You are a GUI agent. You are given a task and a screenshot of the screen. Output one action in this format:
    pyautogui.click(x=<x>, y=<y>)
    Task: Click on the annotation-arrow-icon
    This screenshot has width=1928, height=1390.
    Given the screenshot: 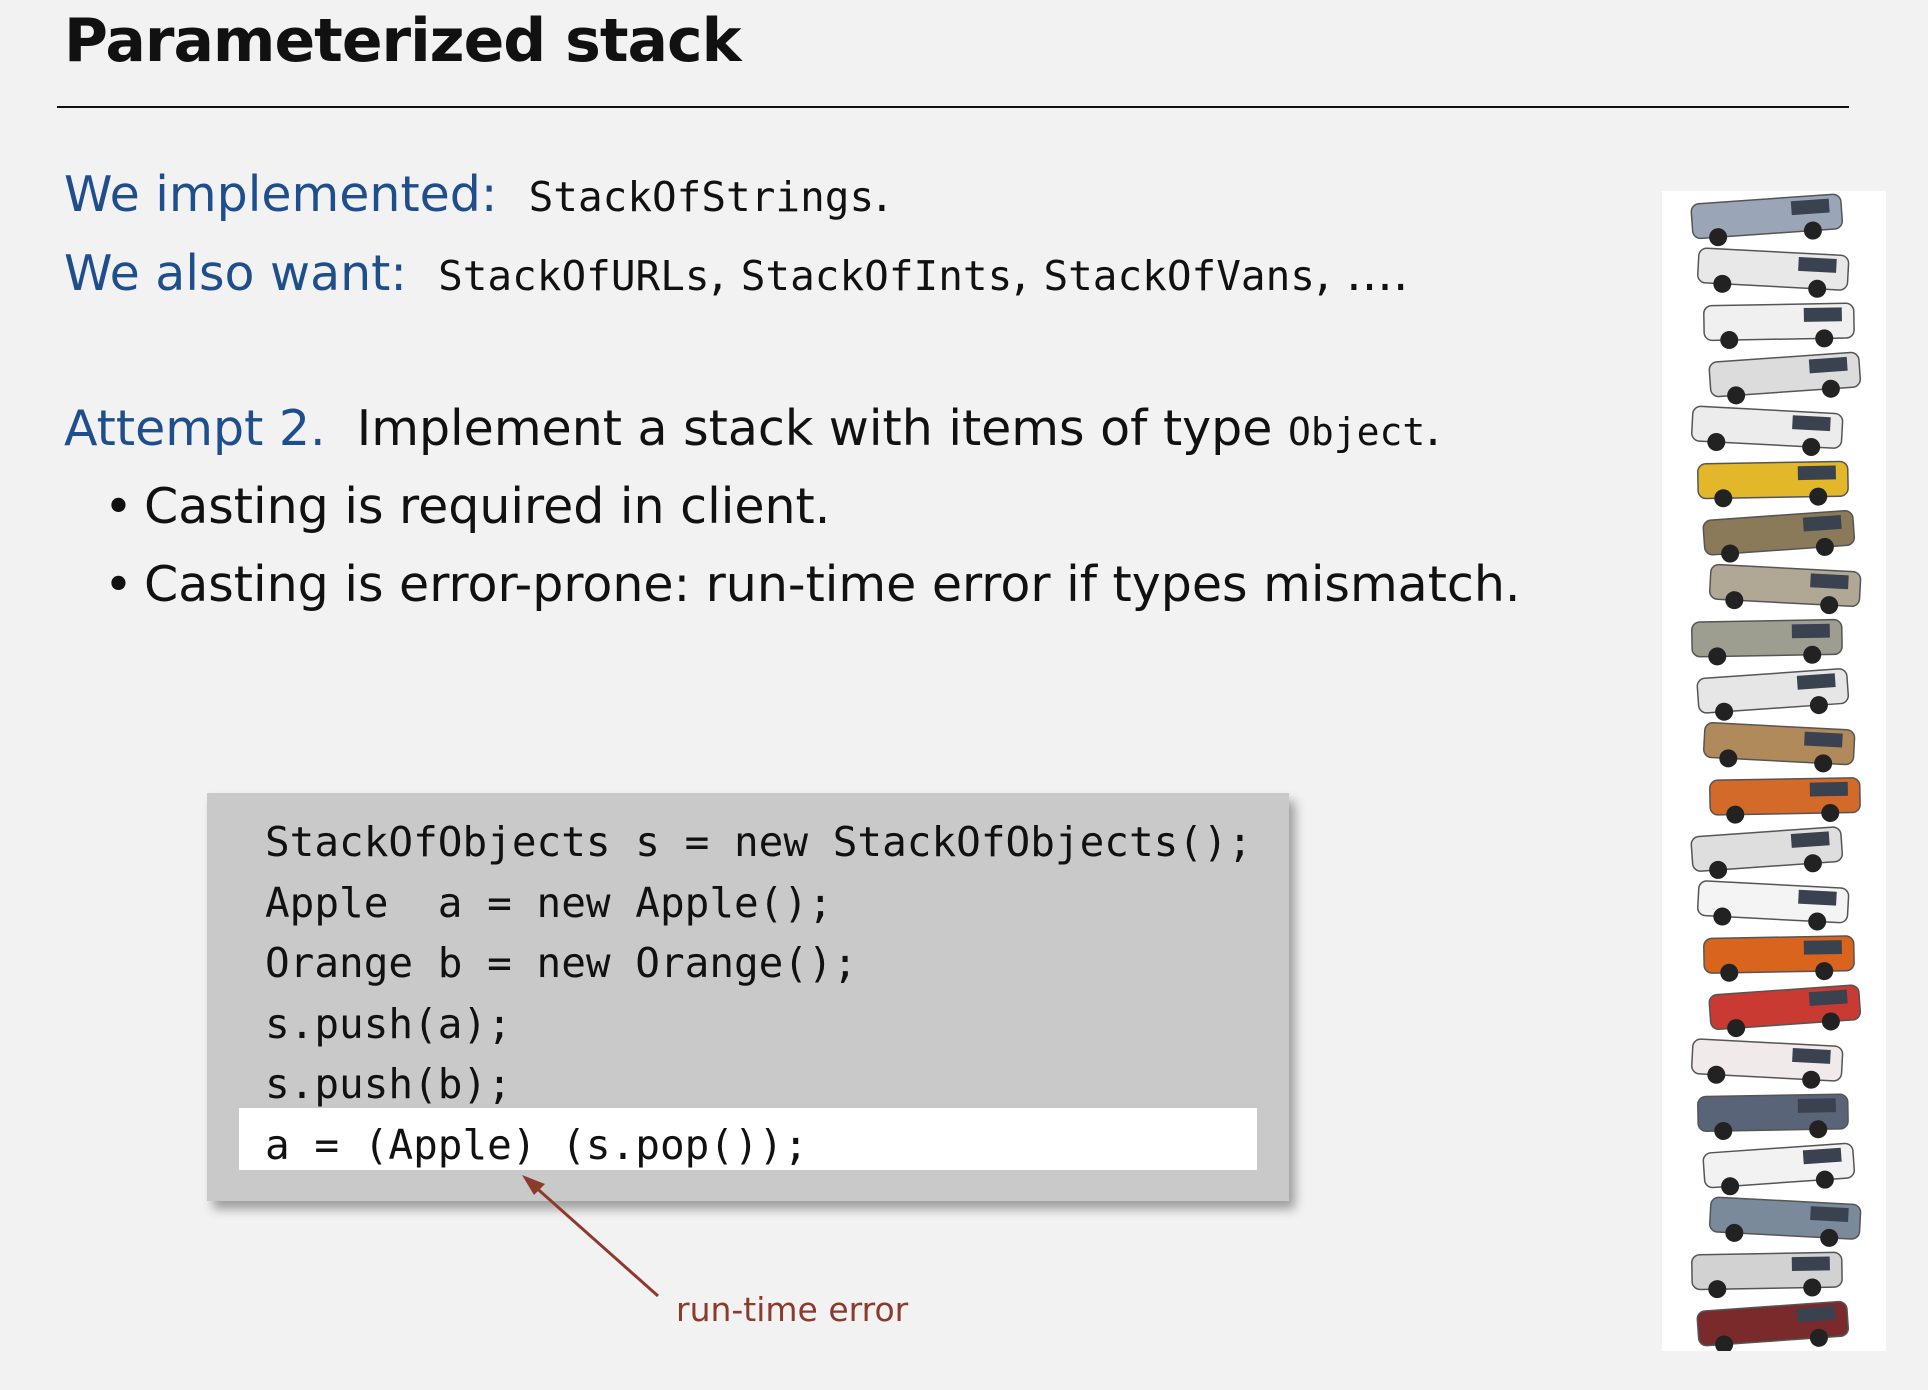 What is the action you would take?
    pyautogui.click(x=590, y=1236)
    